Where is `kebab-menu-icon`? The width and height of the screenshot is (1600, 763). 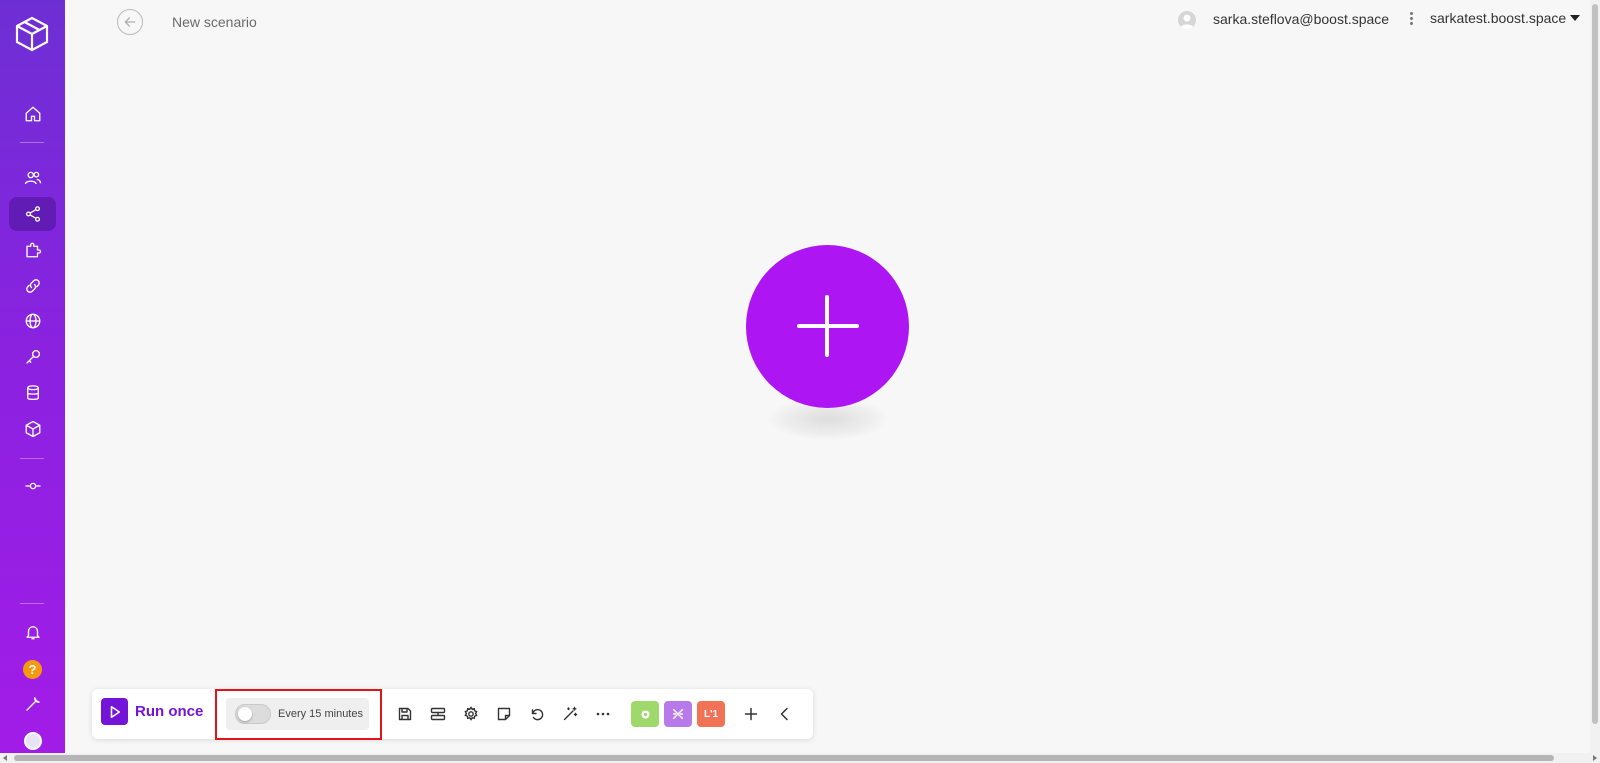 kebab-menu-icon is located at coordinates (1411, 18).